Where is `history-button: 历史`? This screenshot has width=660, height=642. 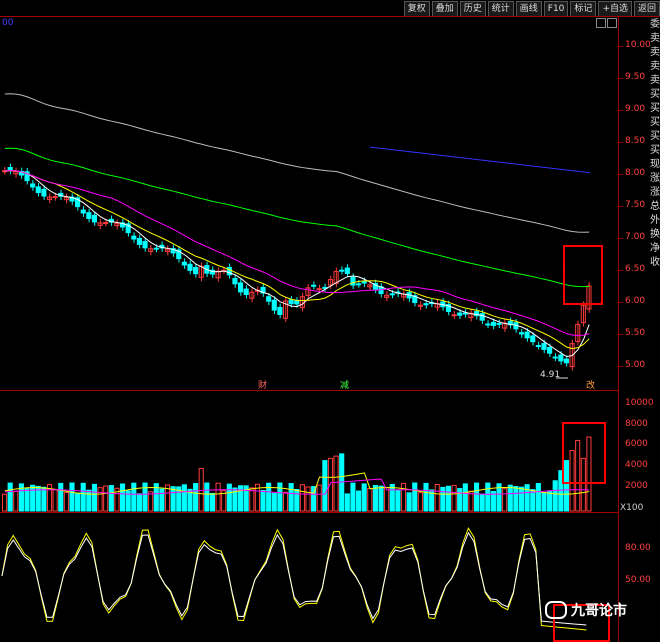 history-button: 历史 is located at coordinates (472, 9).